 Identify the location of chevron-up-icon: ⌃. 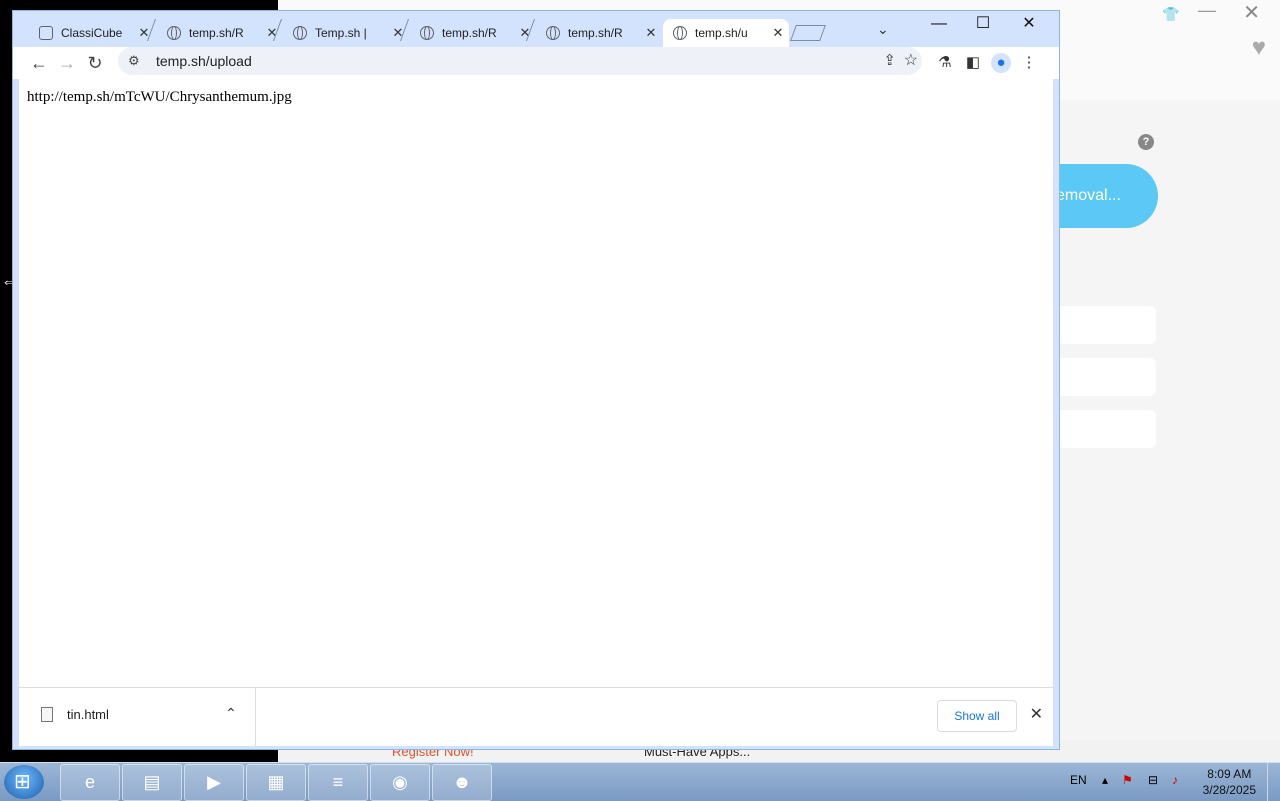
(231, 713).